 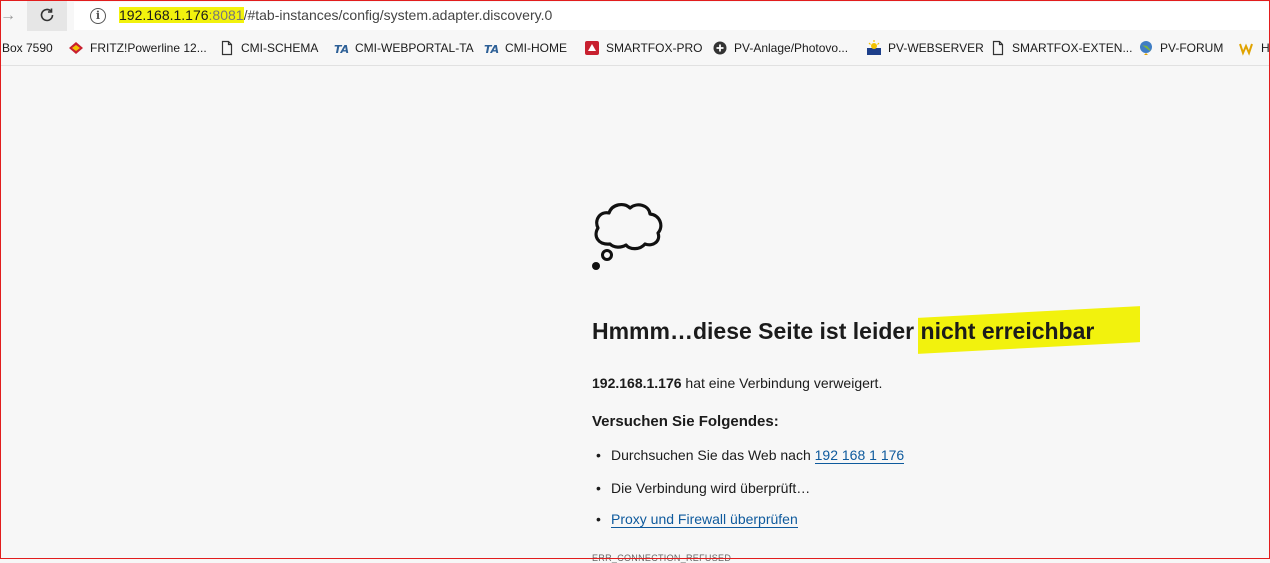 What do you see at coordinates (280, 48) in the screenshot?
I see `bookmark-label: CMI-SCHEMA` at bounding box center [280, 48].